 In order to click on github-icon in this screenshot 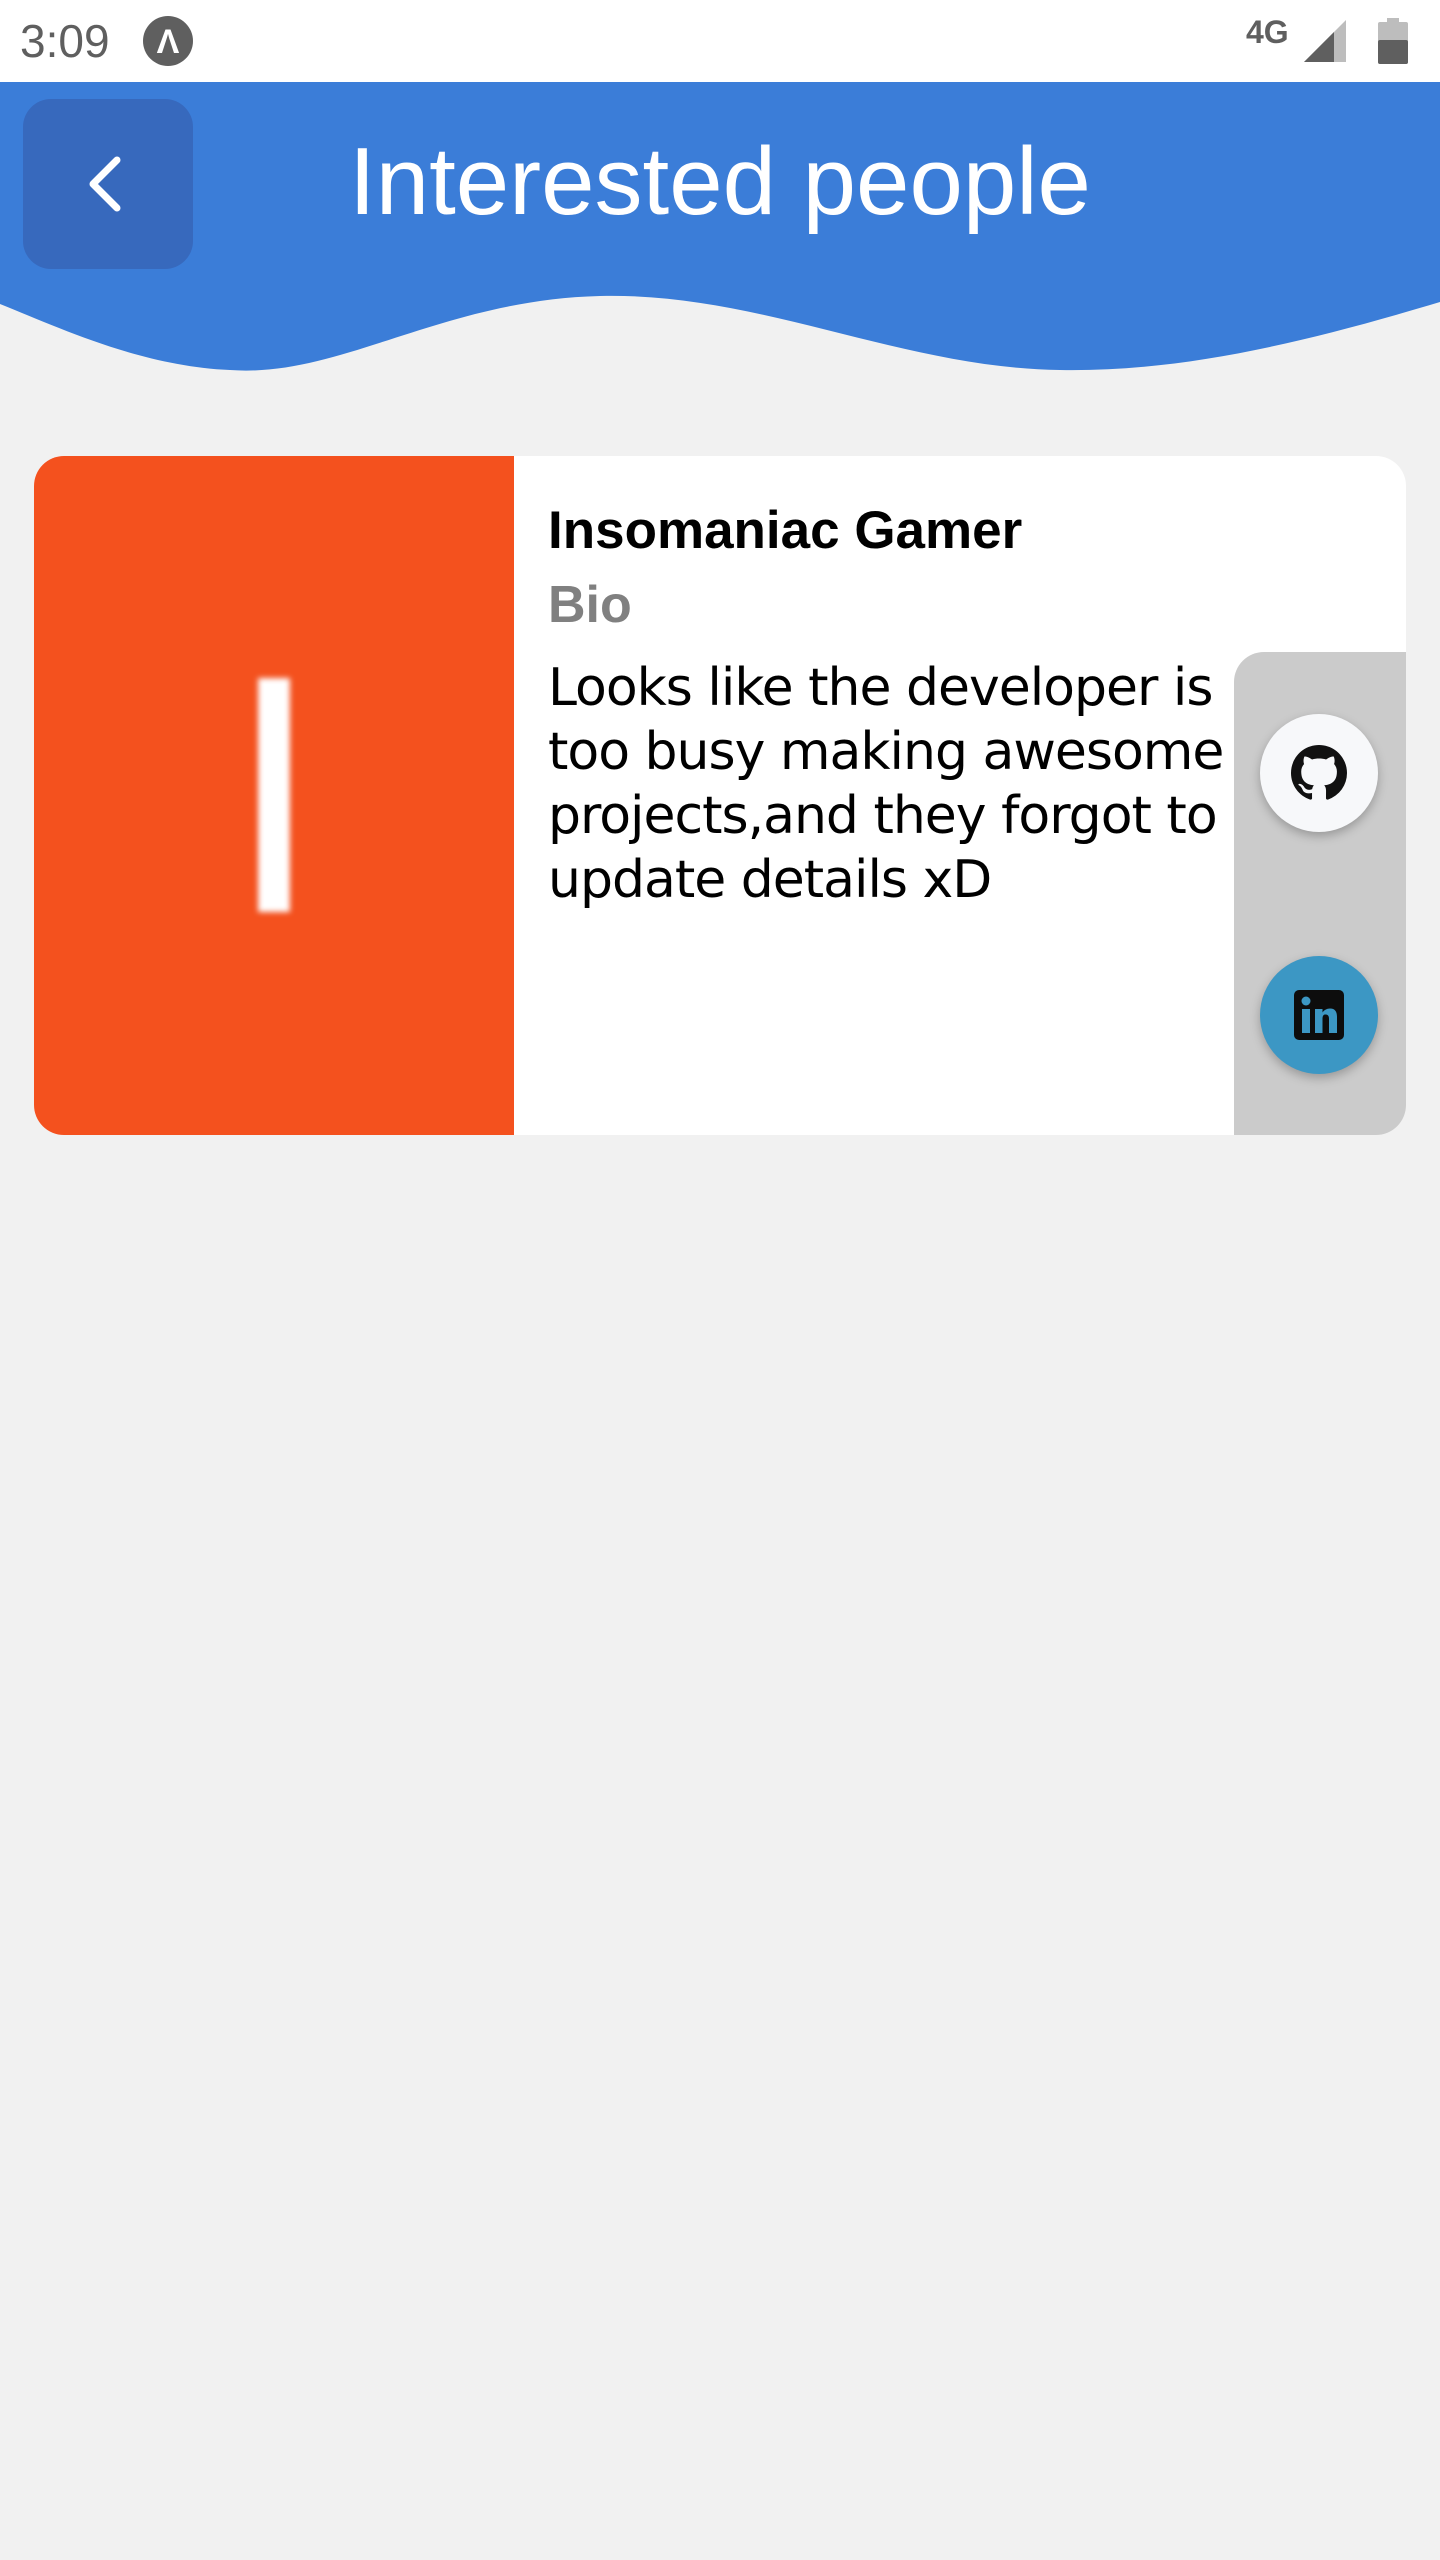, I will do `click(1319, 772)`.